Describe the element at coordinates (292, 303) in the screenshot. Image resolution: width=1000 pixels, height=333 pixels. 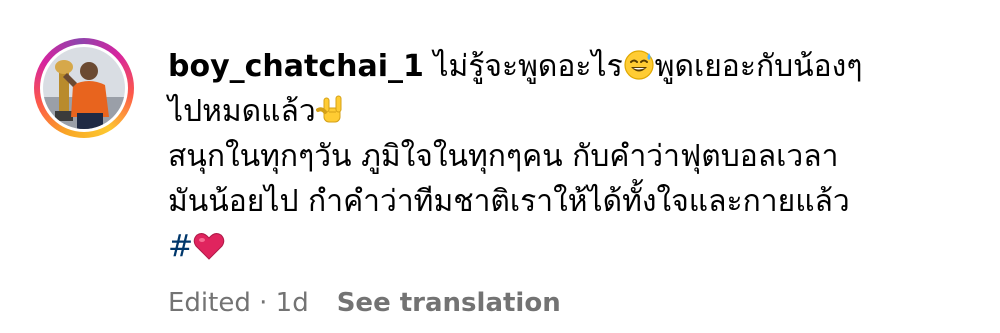
I see `comment-age: 1d` at that location.